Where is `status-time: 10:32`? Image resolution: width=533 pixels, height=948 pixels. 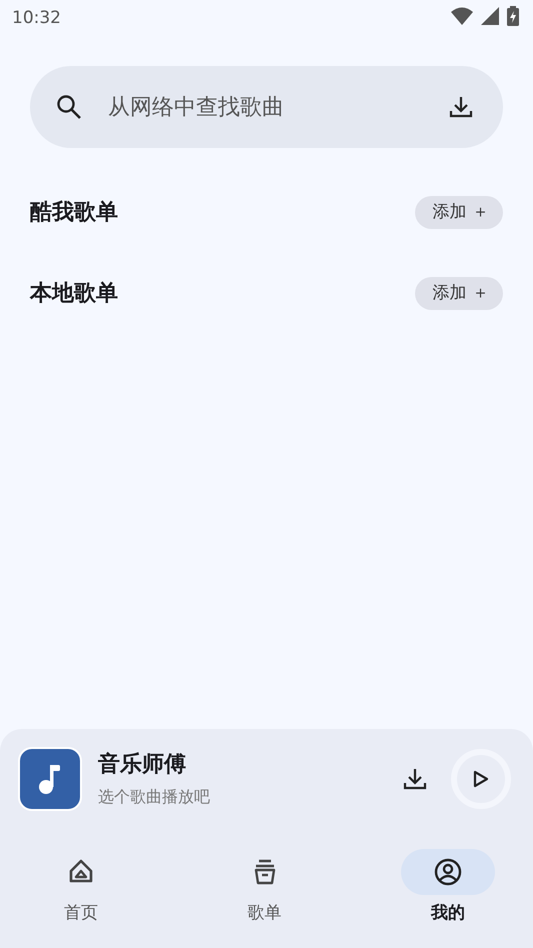 status-time: 10:32 is located at coordinates (36, 18).